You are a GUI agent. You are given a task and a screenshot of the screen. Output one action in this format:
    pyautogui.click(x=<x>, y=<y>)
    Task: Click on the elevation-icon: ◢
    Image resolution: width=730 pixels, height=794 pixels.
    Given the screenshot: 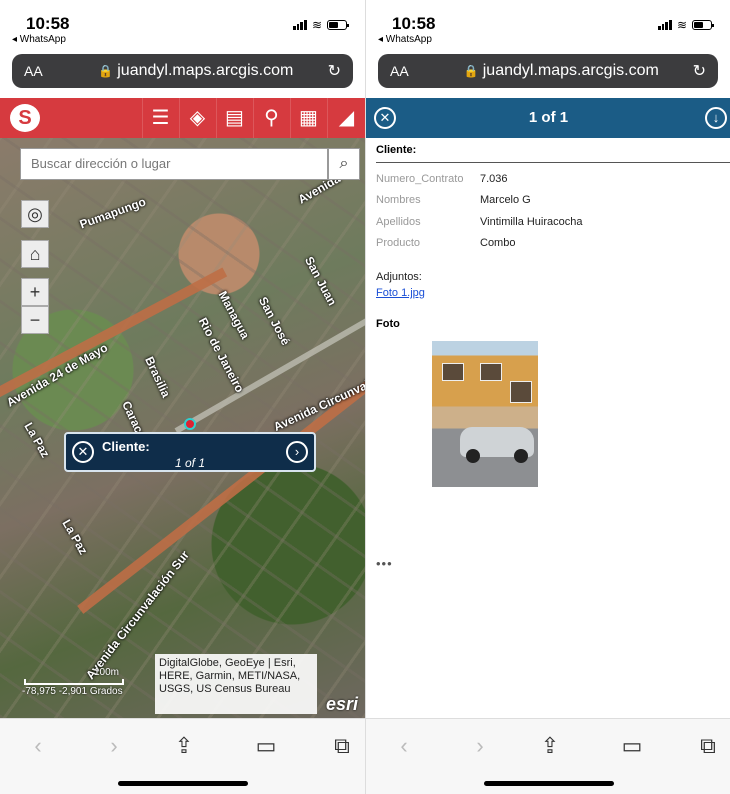 What is the action you would take?
    pyautogui.click(x=346, y=118)
    